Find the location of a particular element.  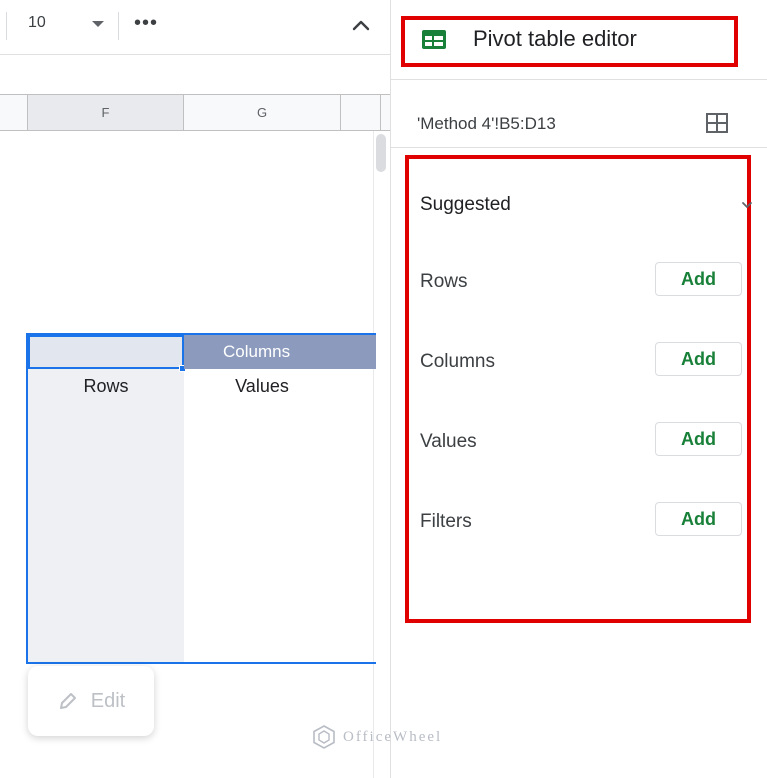

pivot-columns-header: Columns is located at coordinates (280, 352).